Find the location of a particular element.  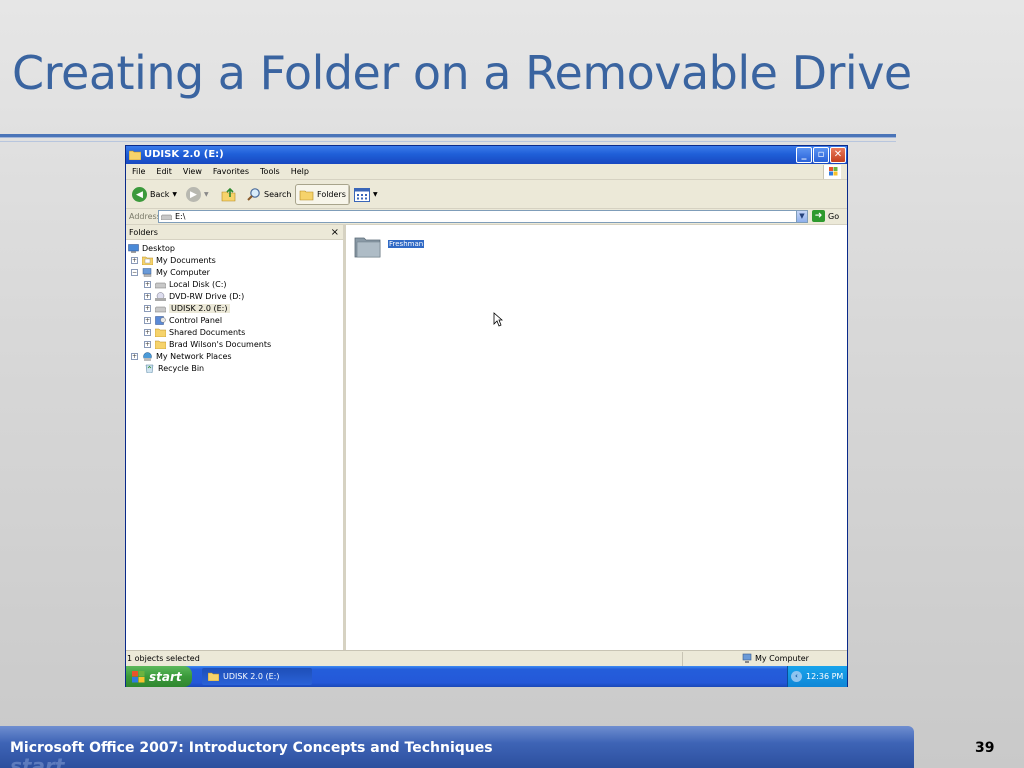

tree-item-label: Desktop is located at coordinates (158, 248).